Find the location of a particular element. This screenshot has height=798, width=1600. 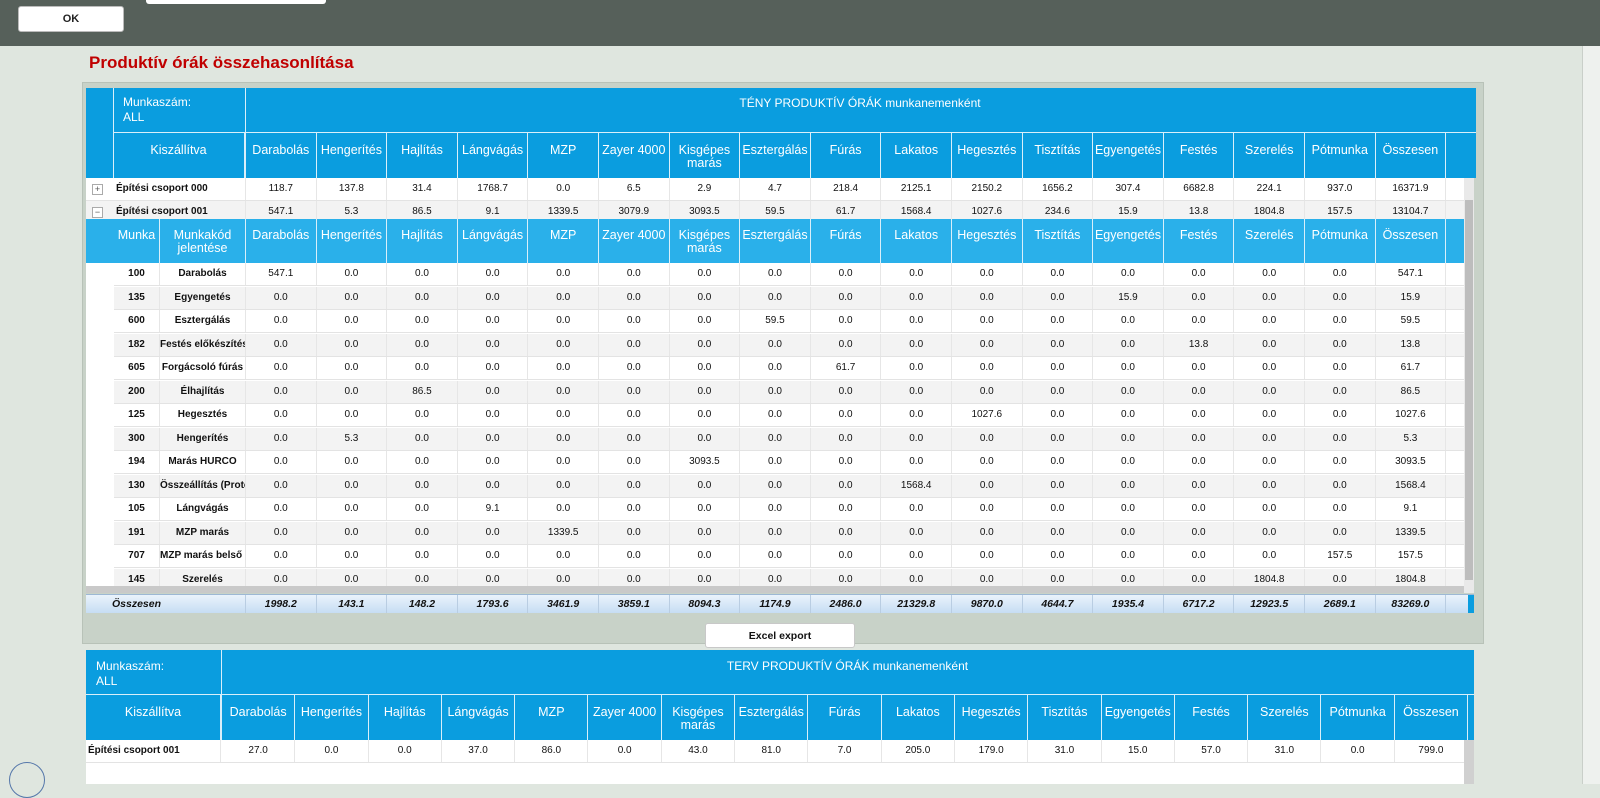

help-circle-icon is located at coordinates (27, 780).